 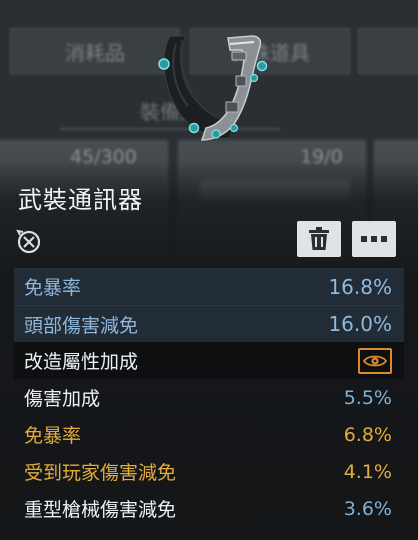 I want to click on mod-stat-row: 受到玩家傷害減免 4.1%, so click(x=209, y=471).